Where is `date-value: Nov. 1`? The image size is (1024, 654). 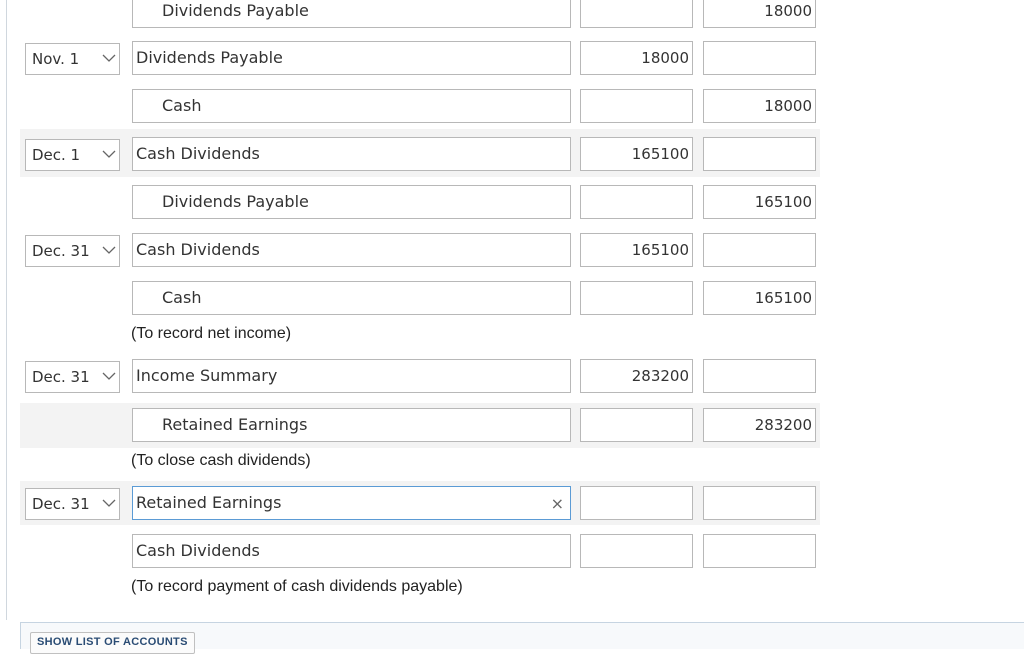 date-value: Nov. 1 is located at coordinates (56, 59).